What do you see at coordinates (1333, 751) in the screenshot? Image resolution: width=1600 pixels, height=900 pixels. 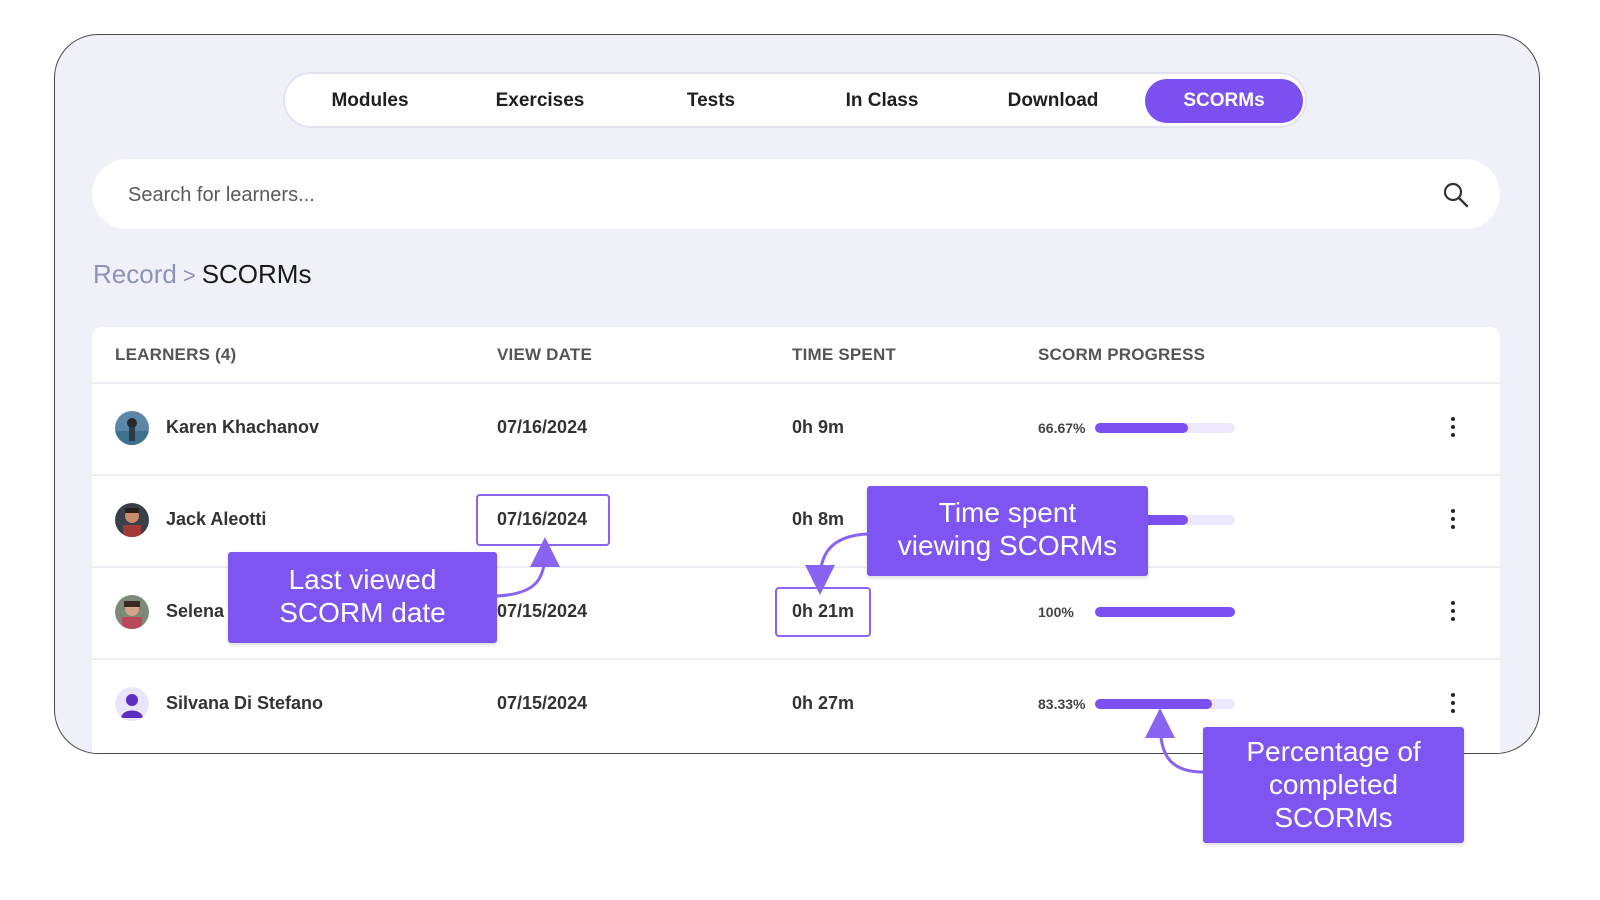 I see `callout-line: Percentage of` at bounding box center [1333, 751].